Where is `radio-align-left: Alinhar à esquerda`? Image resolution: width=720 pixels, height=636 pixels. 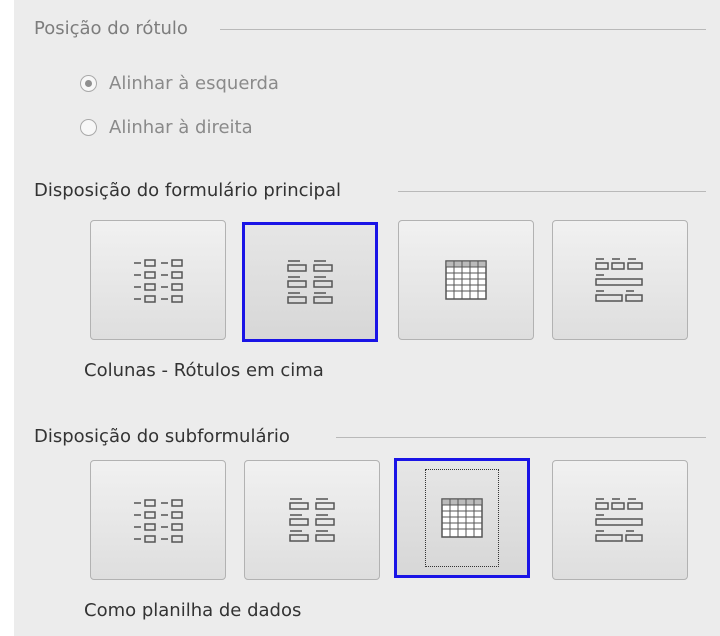 radio-align-left: Alinhar à esquerda is located at coordinates (179, 83).